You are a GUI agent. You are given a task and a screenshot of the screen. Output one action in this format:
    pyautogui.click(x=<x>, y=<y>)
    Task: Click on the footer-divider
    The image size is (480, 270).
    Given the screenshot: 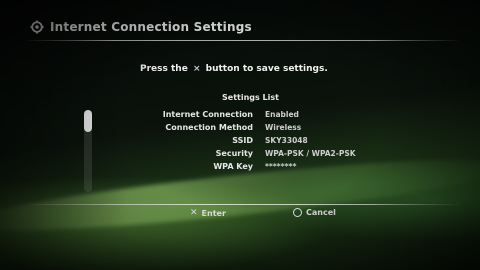 What is the action you would take?
    pyautogui.click(x=243, y=204)
    